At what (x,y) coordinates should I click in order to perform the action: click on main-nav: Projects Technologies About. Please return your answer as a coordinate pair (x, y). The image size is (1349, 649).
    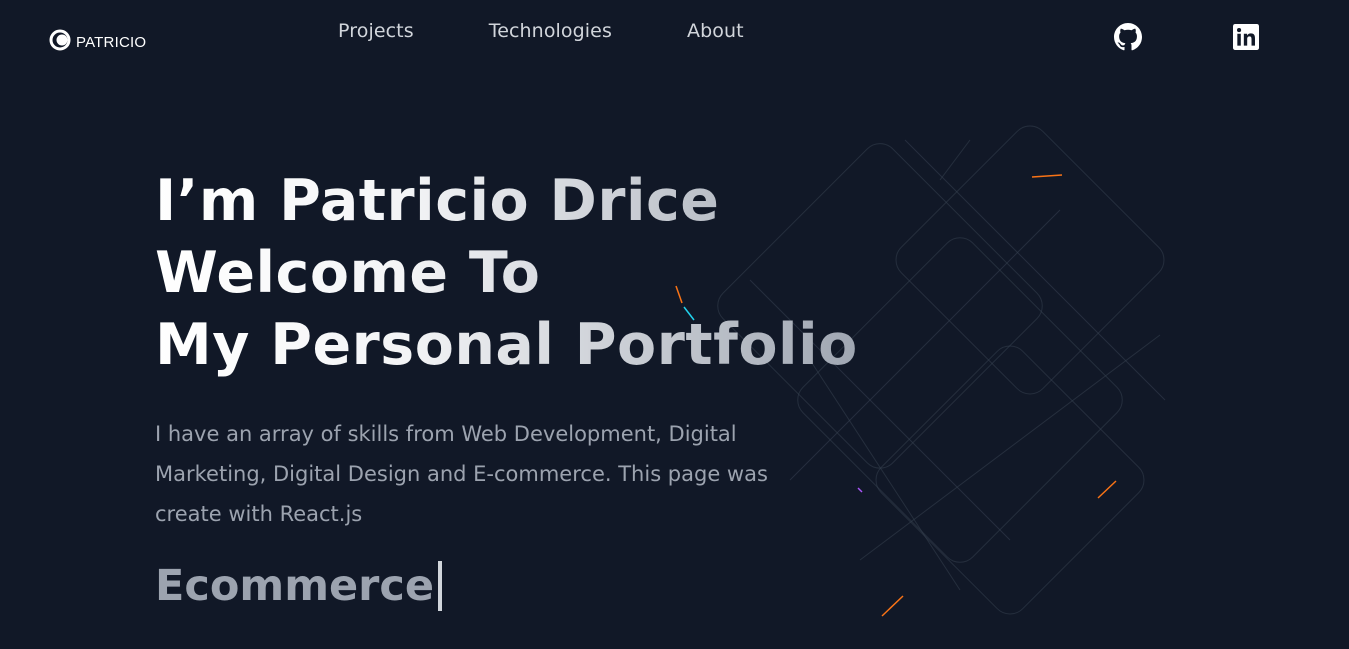
    Looking at the image, I should click on (541, 31).